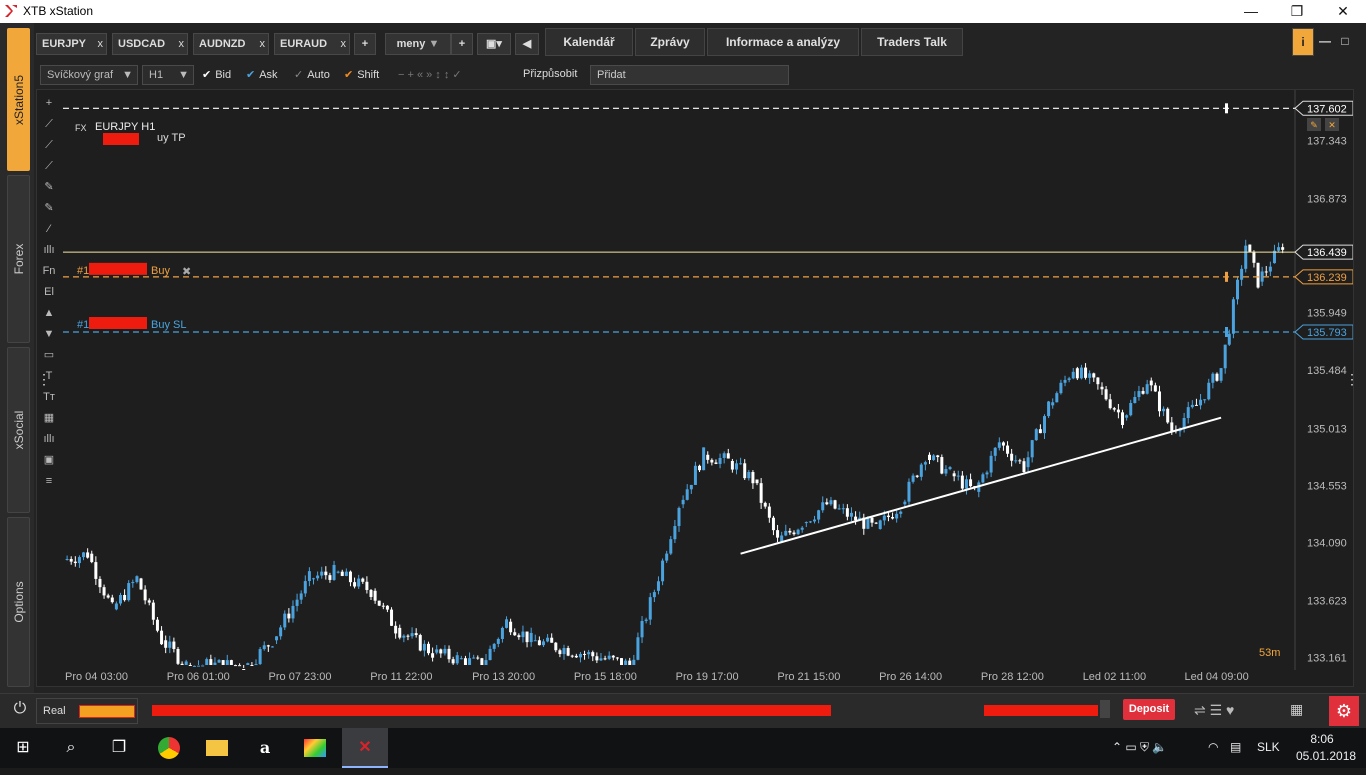  Describe the element at coordinates (23, 748) in the screenshot. I see `start-windows-icon: ⊞` at that location.